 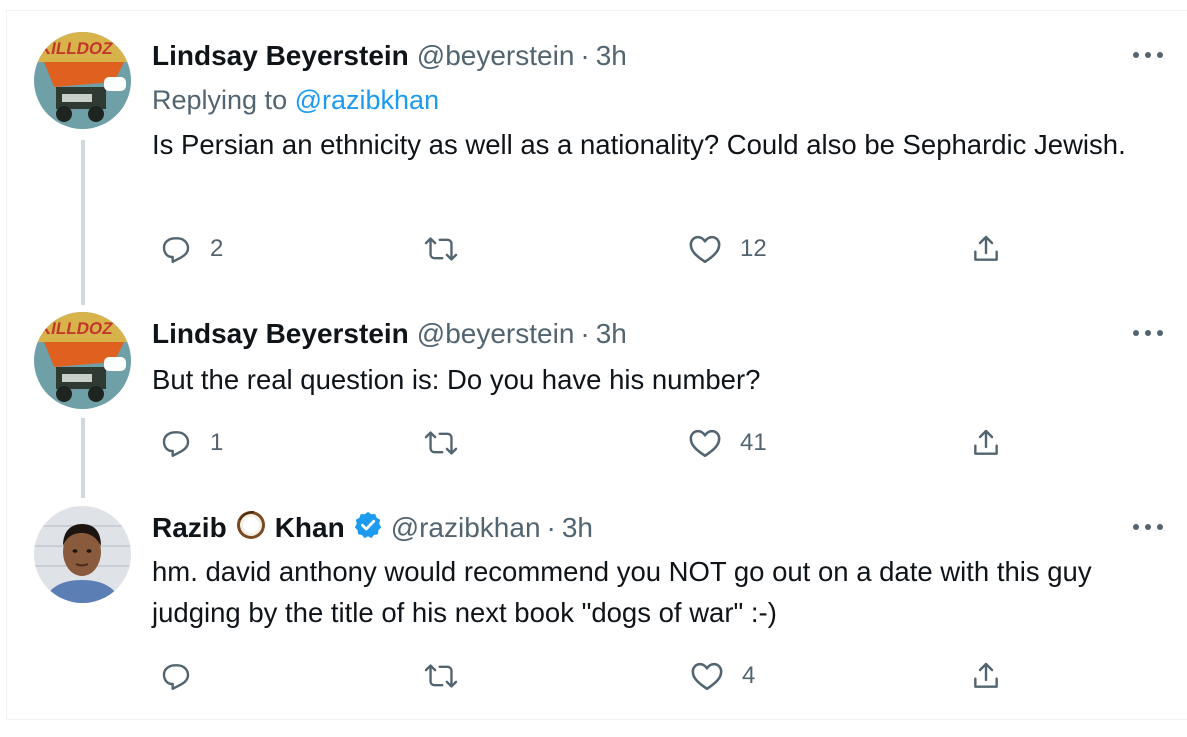 What do you see at coordinates (220, 100) in the screenshot?
I see `replying-prefix: Replying to` at bounding box center [220, 100].